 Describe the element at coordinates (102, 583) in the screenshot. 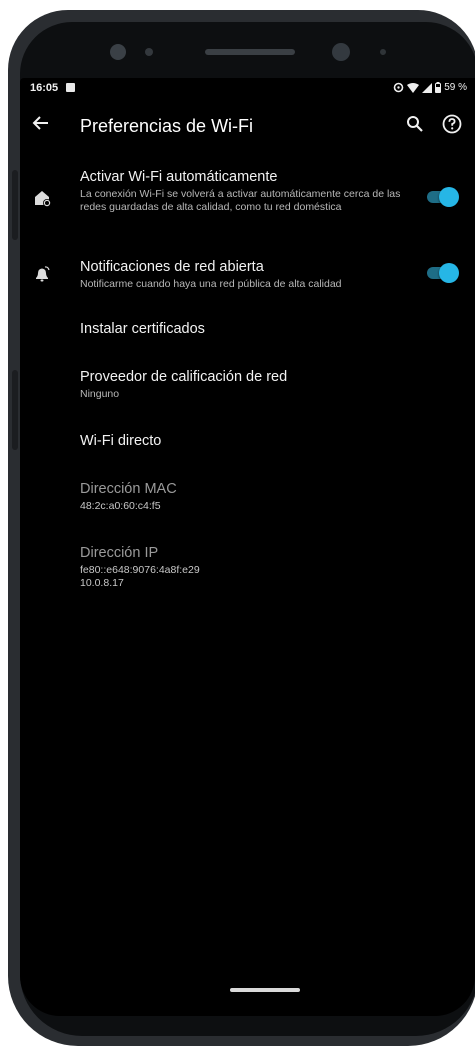

I see `pref-ip-address-ipv4: 10.0.8.17` at that location.